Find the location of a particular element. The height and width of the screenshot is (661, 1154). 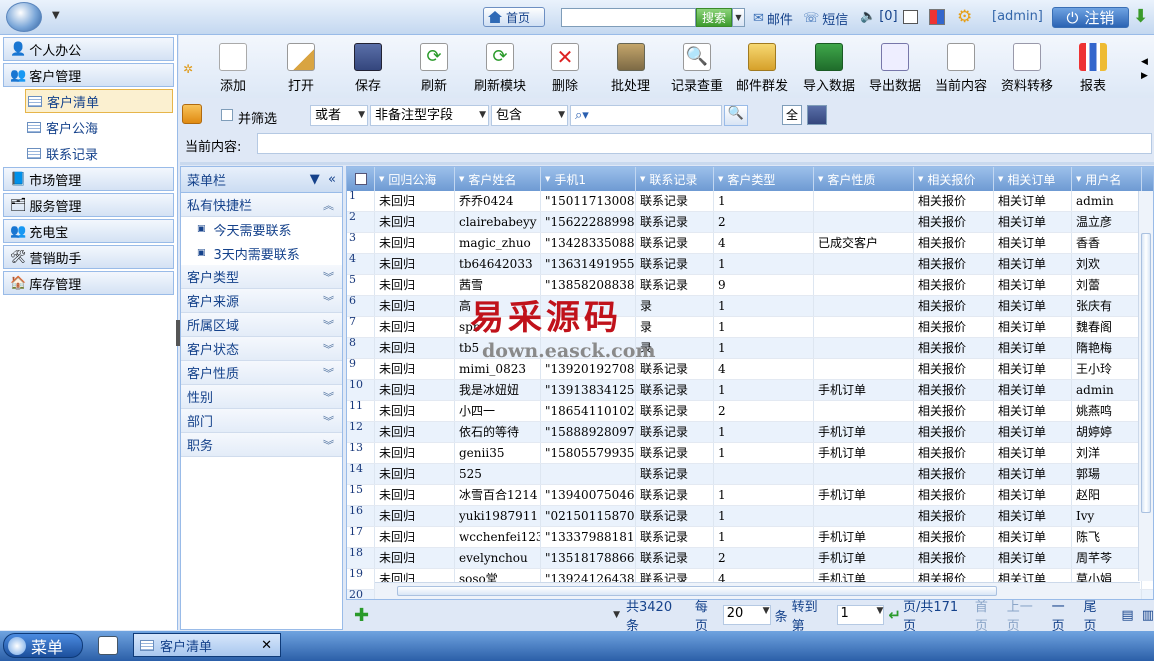

three-day-contact-item: ▣ 3天内需要联系 is located at coordinates (261, 253).